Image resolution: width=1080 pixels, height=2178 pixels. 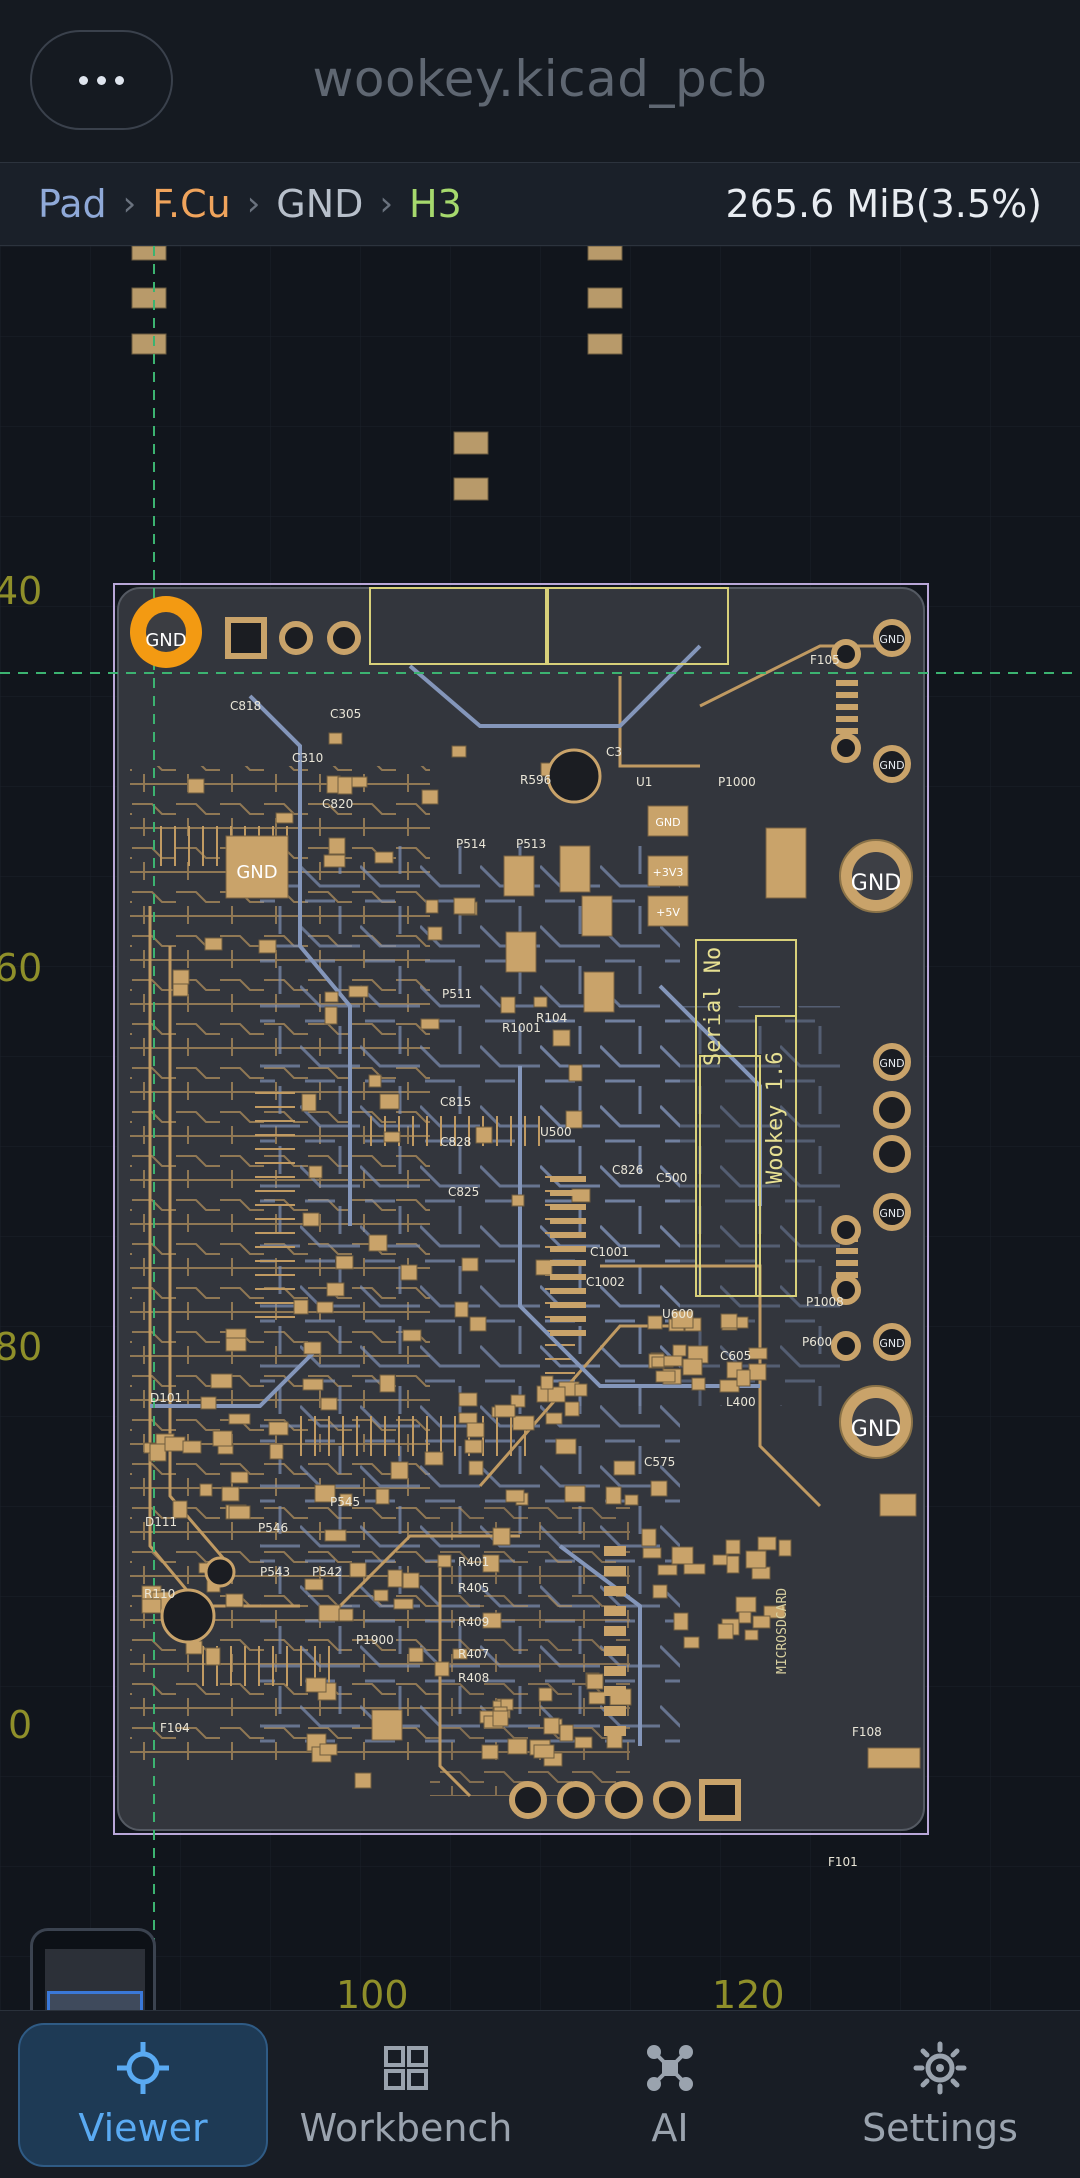 I want to click on reference-designator: U500, so click(x=556, y=1132).